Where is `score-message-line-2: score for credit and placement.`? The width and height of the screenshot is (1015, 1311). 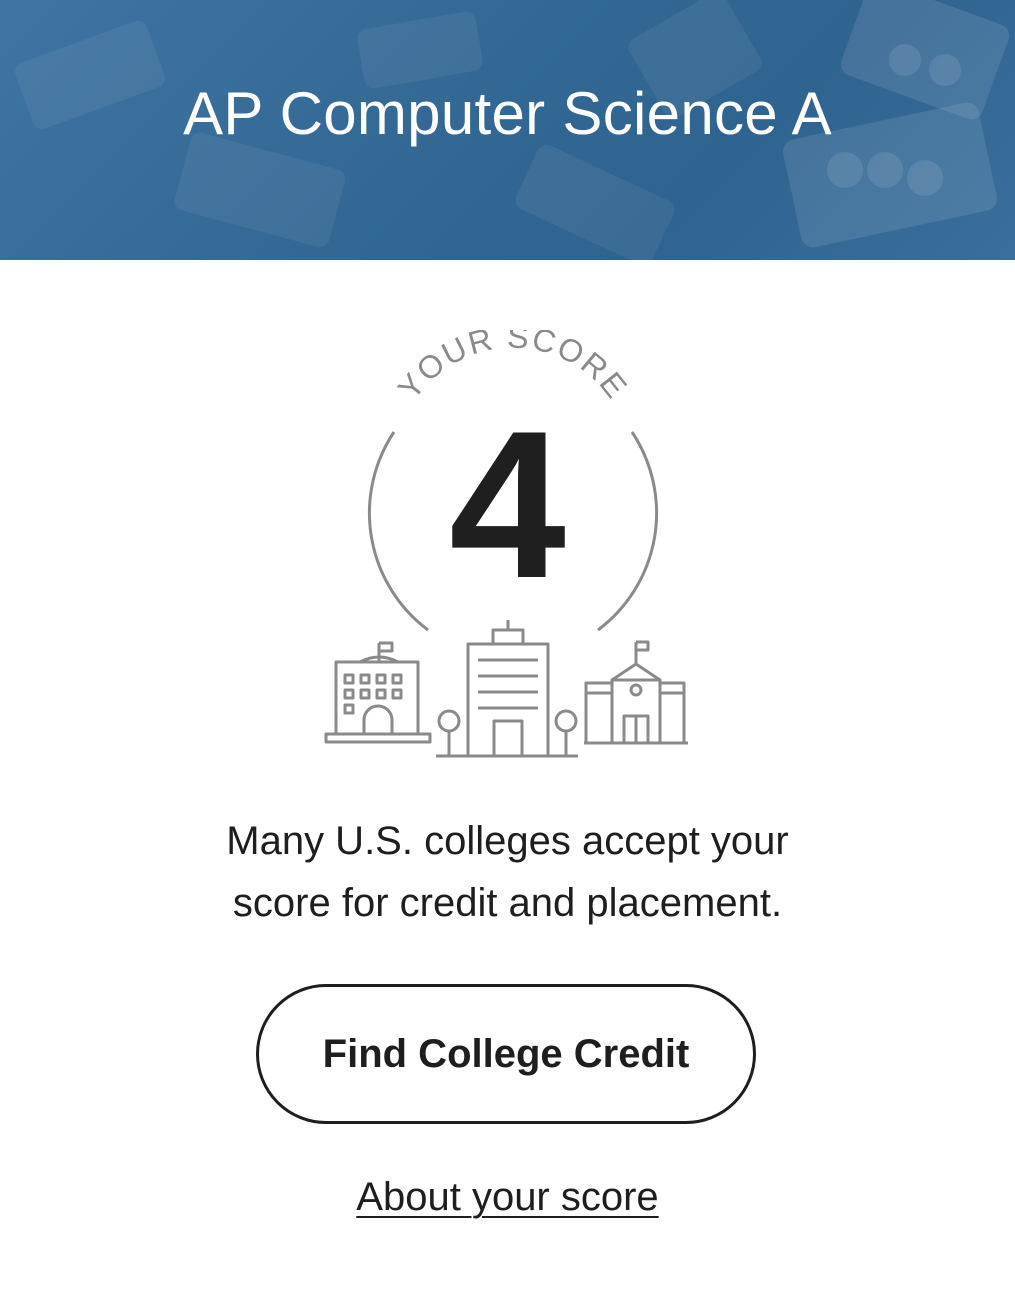 score-message-line-2: score for credit and placement. is located at coordinates (507, 903).